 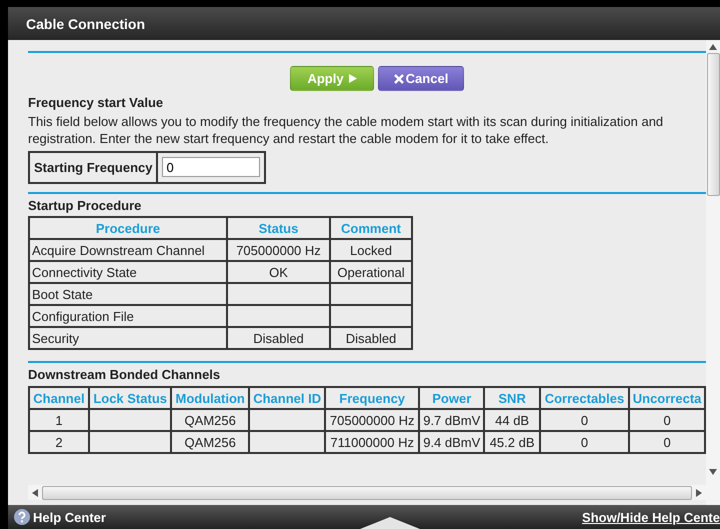 I want to click on table-cell: Locked, so click(x=371, y=250).